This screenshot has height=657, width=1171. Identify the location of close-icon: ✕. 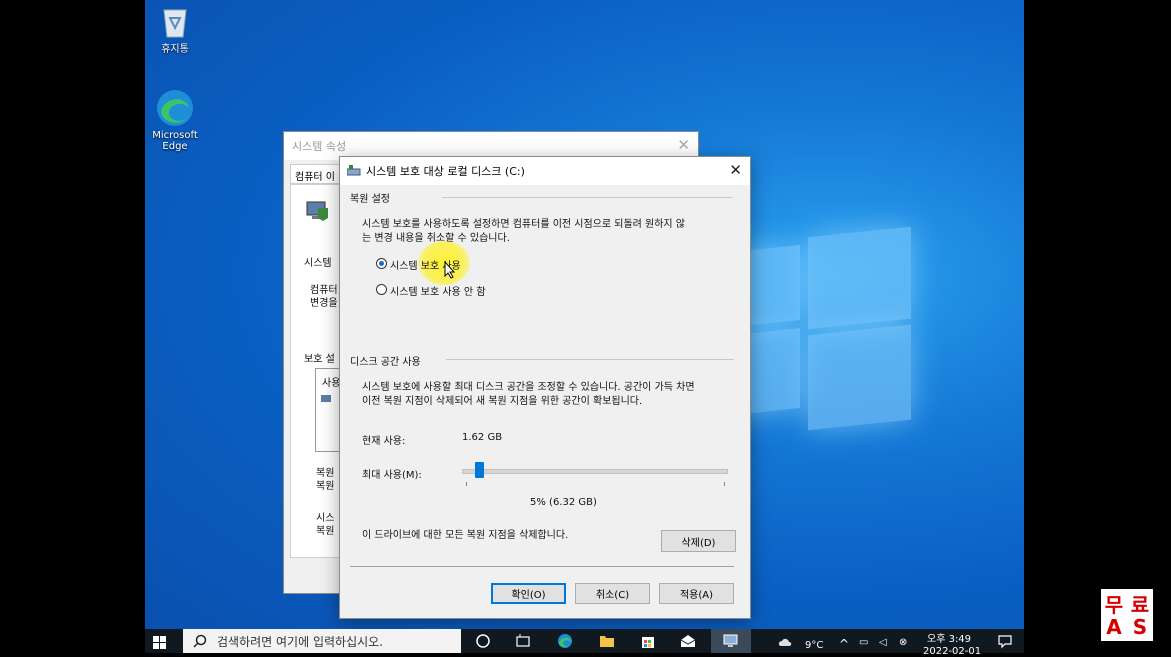
(683, 145).